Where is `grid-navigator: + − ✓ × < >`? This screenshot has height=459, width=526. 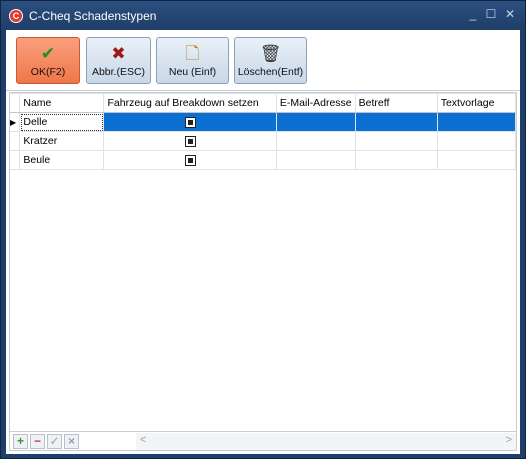 grid-navigator: + − ✓ × < > is located at coordinates (263, 441).